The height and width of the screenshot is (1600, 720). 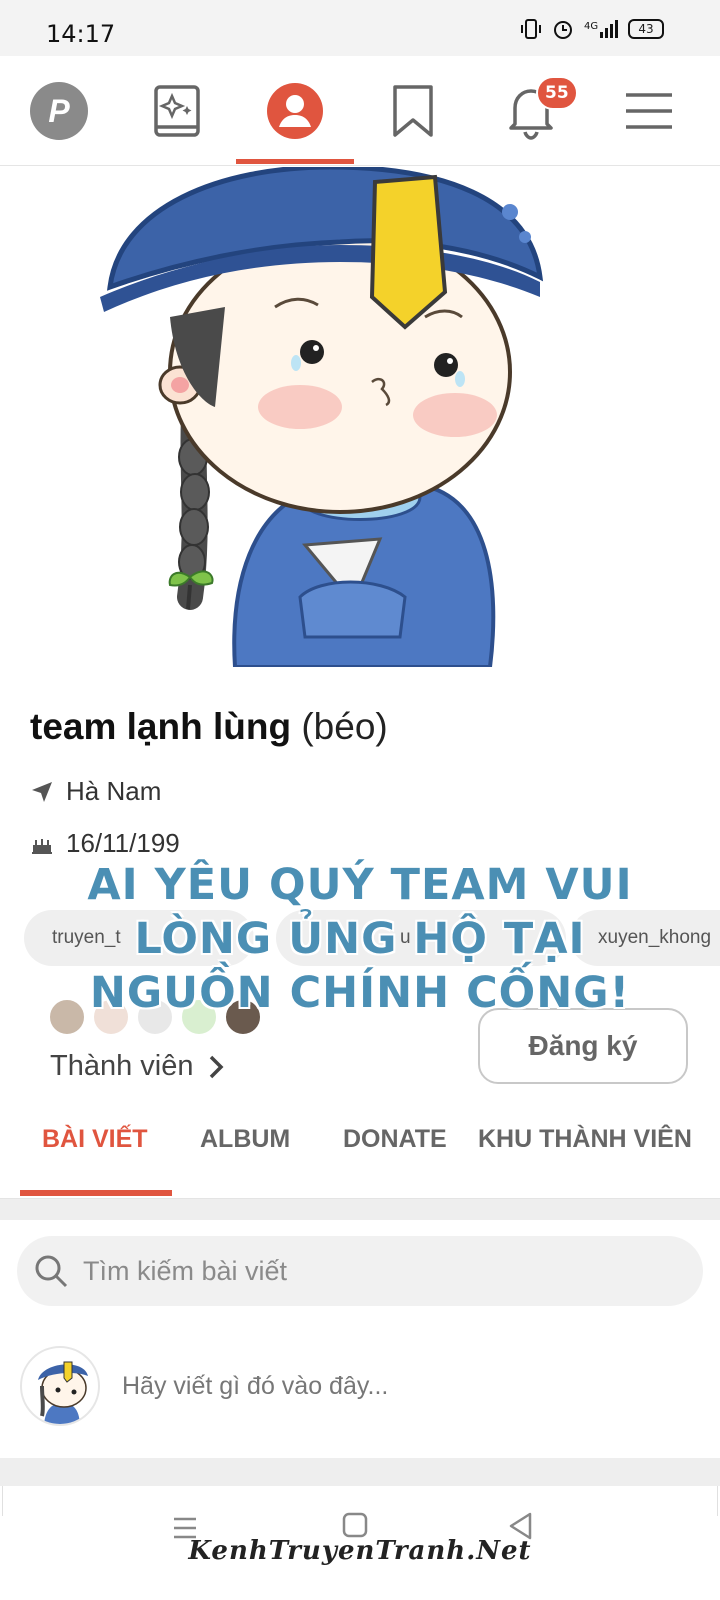 I want to click on profile-tabs: BÀI VIẾT ALBUM DONATE KHU THÀNH VIÊN, so click(x=360, y=1150).